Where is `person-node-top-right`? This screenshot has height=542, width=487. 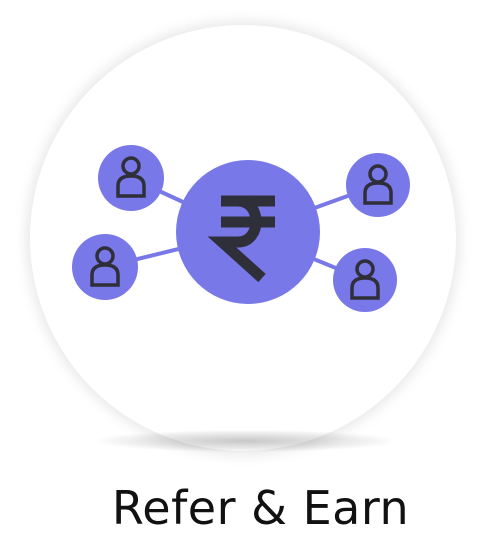
person-node-top-right is located at coordinates (378, 185).